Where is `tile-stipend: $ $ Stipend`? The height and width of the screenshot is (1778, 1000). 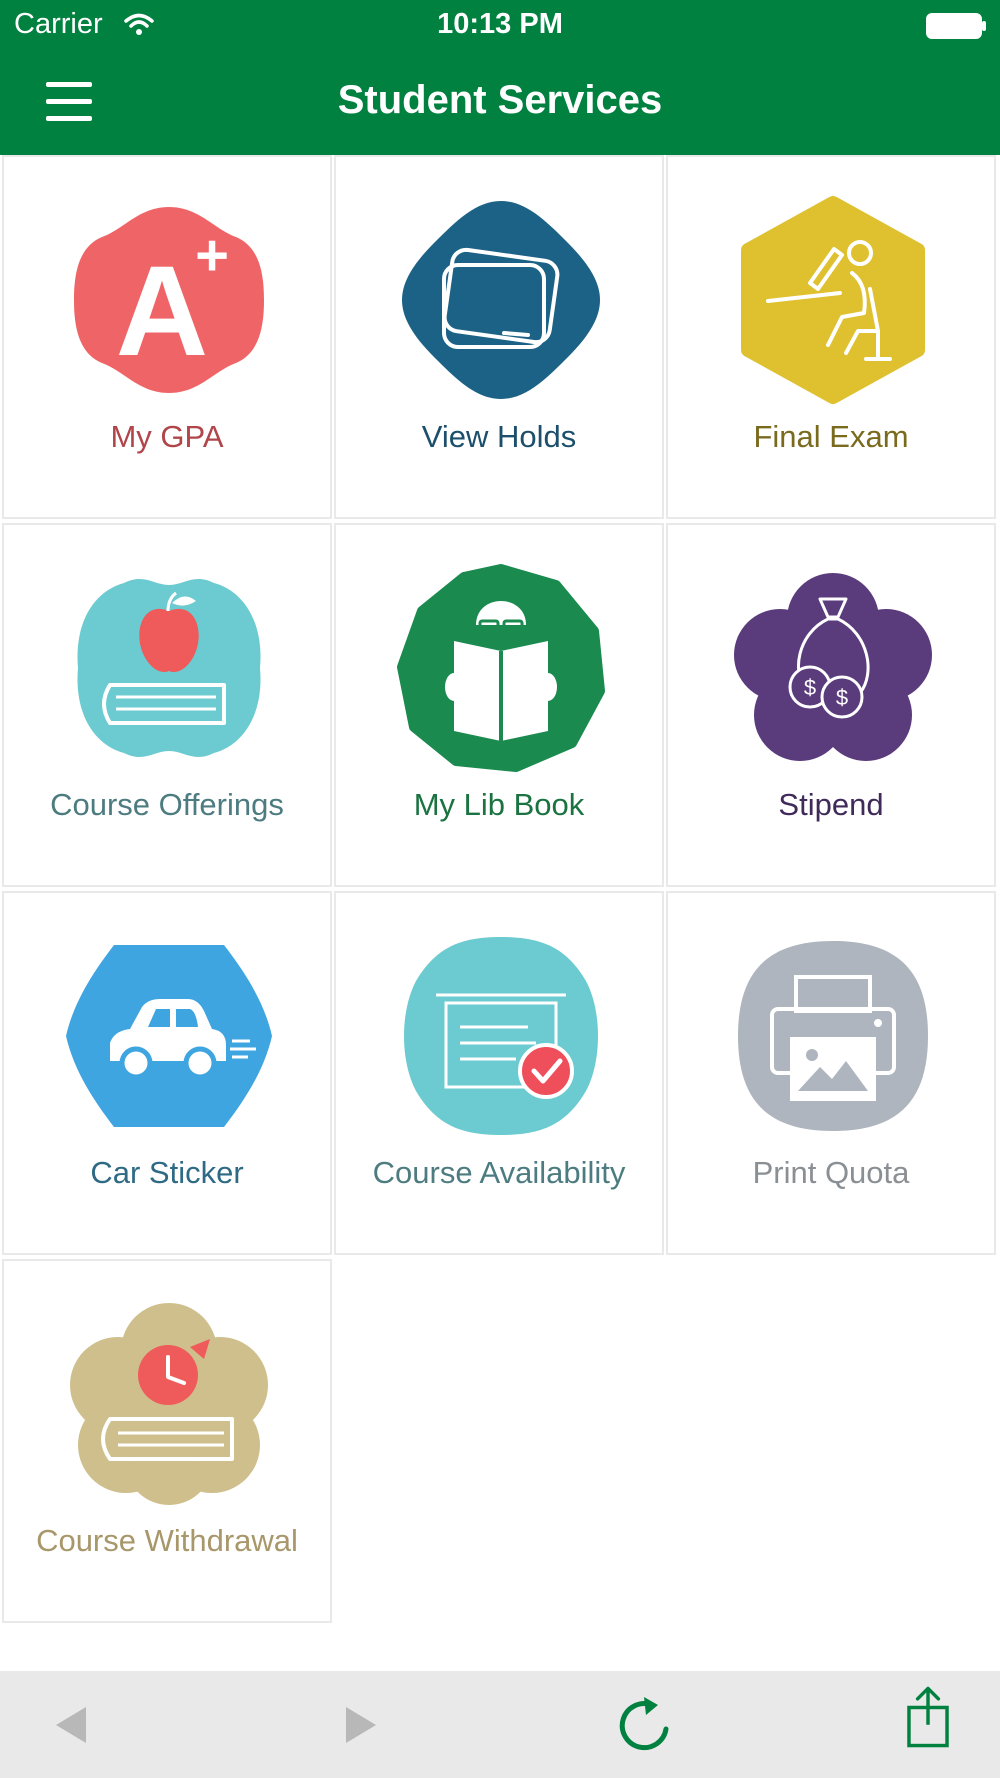
tile-stipend: $ $ Stipend is located at coordinates (831, 705).